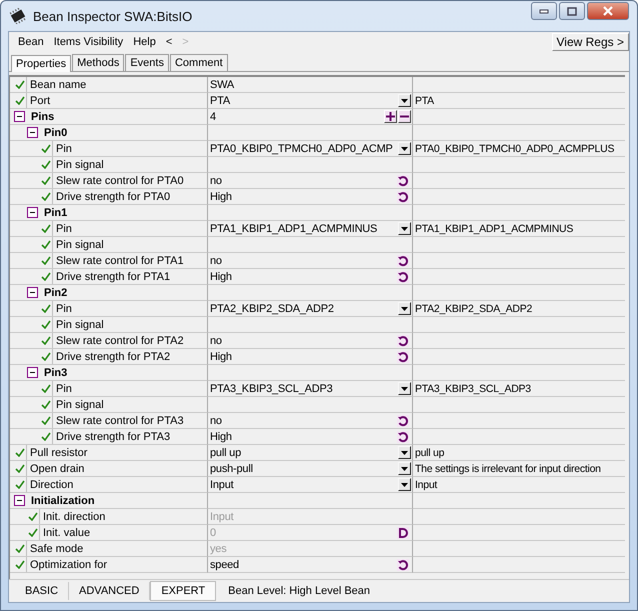 The image size is (638, 611). I want to click on tab: Methods, so click(98, 62).